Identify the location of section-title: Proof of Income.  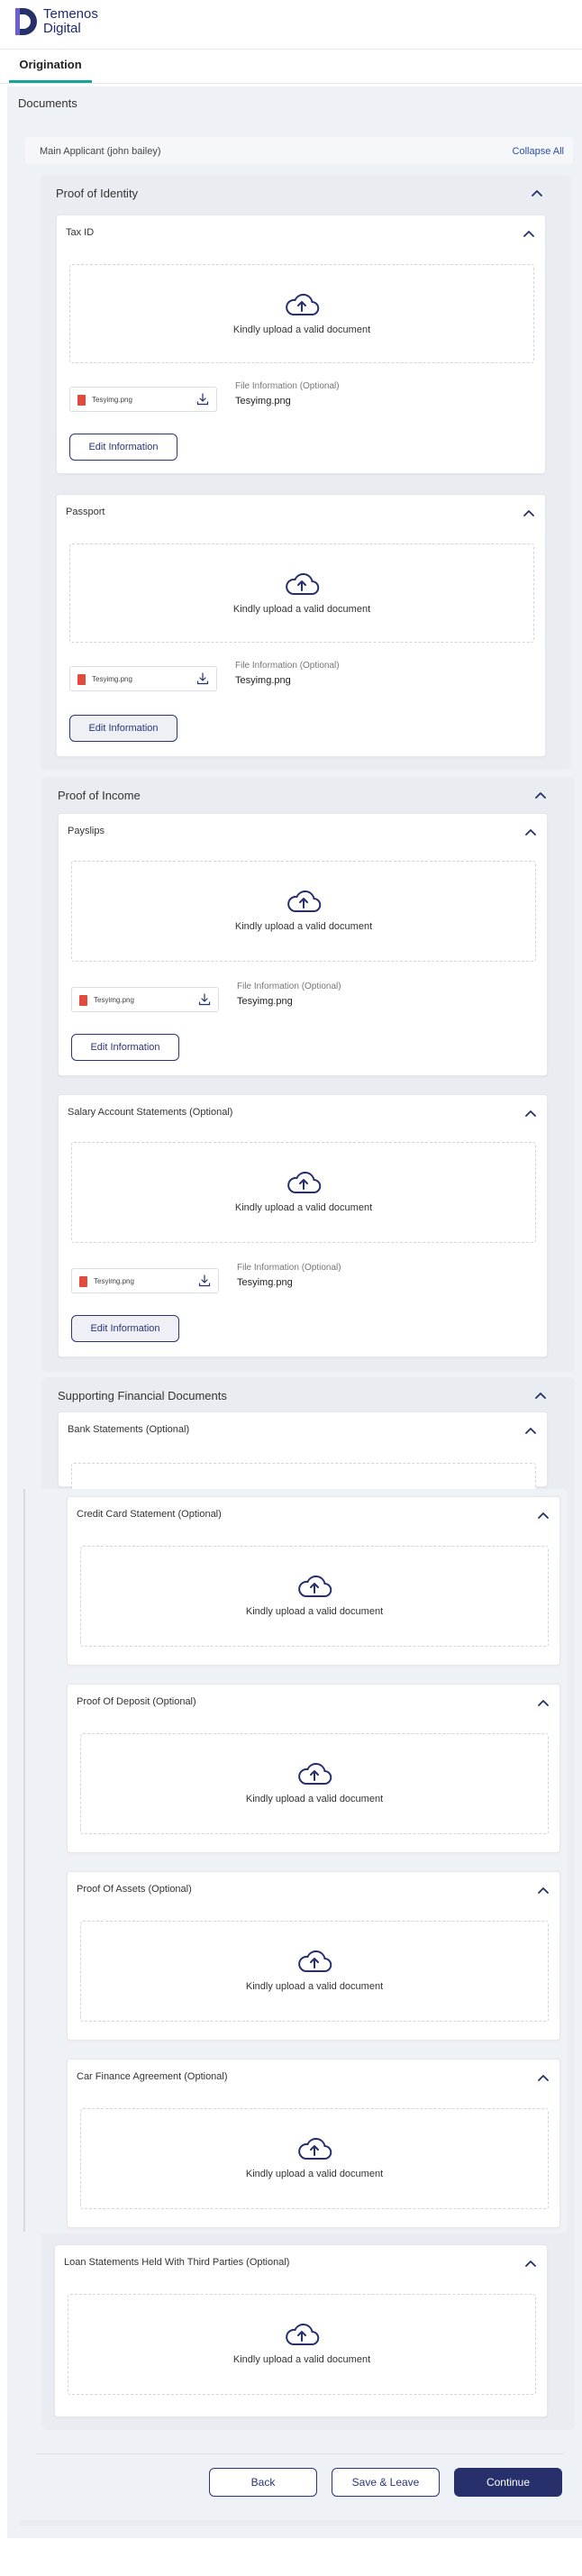
(99, 795).